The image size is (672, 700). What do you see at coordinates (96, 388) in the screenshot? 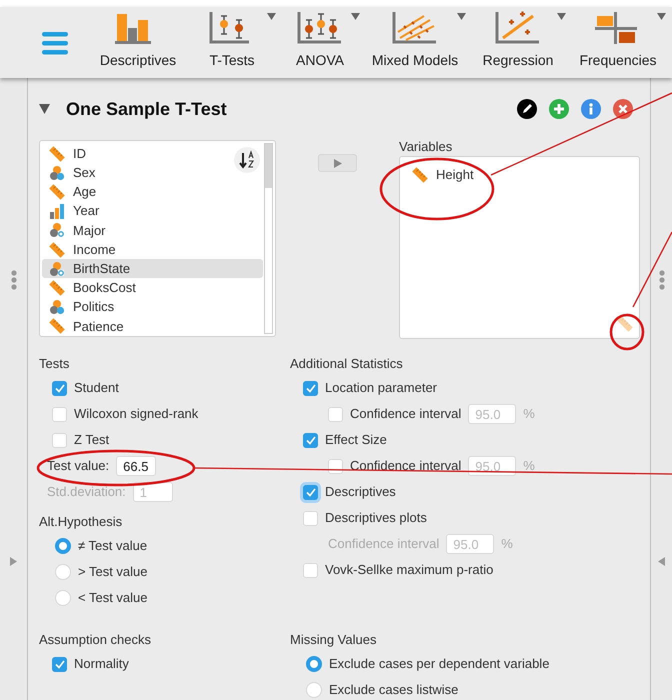
I see `checkbox-label: Student` at bounding box center [96, 388].